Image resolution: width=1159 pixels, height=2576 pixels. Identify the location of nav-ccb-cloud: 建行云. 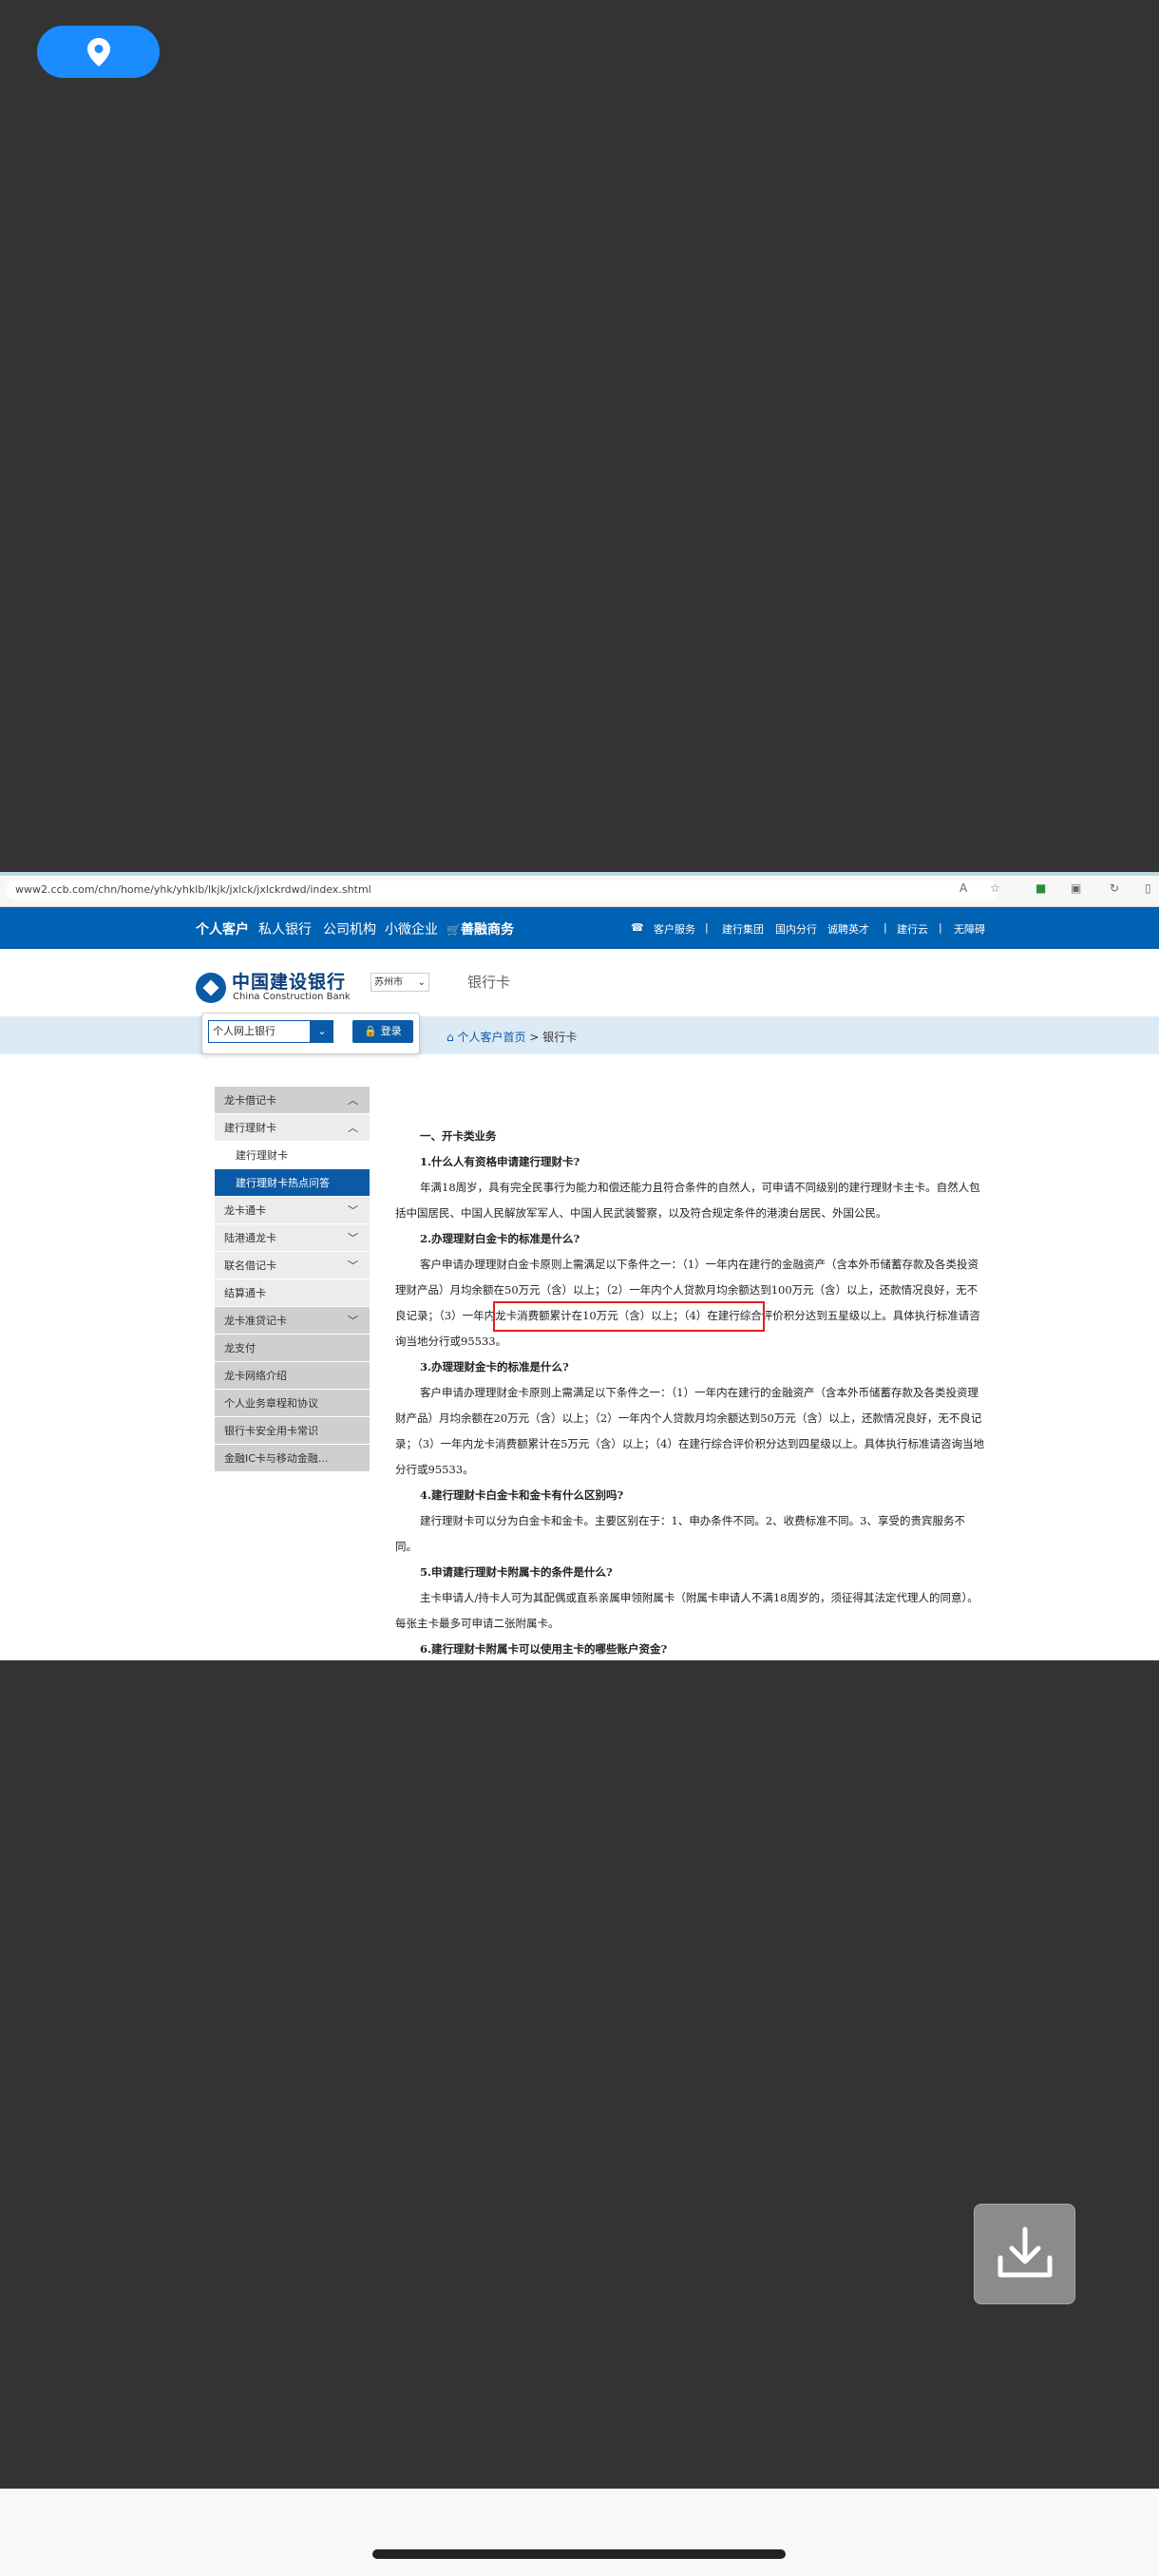
(912, 929).